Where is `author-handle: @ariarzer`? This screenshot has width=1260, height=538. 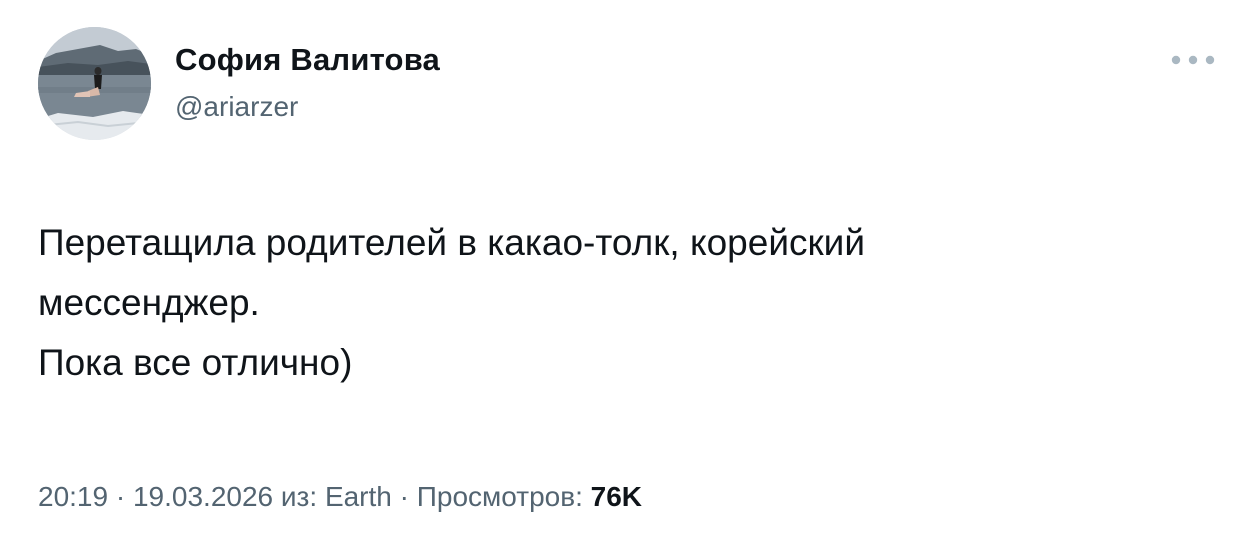 author-handle: @ariarzer is located at coordinates (236, 107).